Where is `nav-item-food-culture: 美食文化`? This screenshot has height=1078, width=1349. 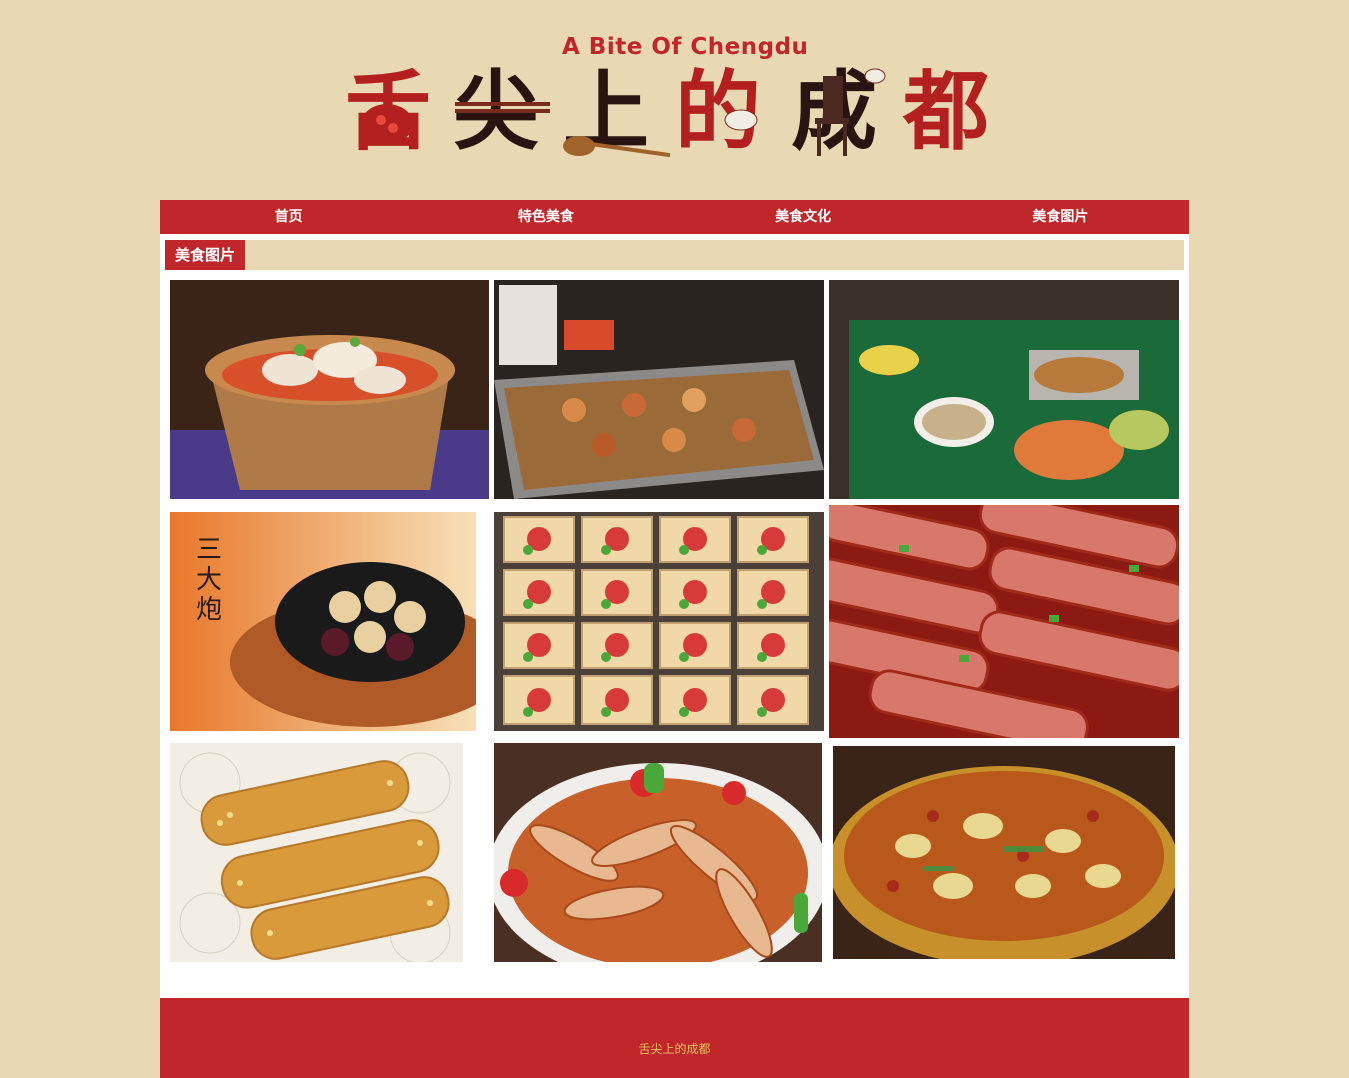
nav-item-food-culture: 美食文化 is located at coordinates (803, 217).